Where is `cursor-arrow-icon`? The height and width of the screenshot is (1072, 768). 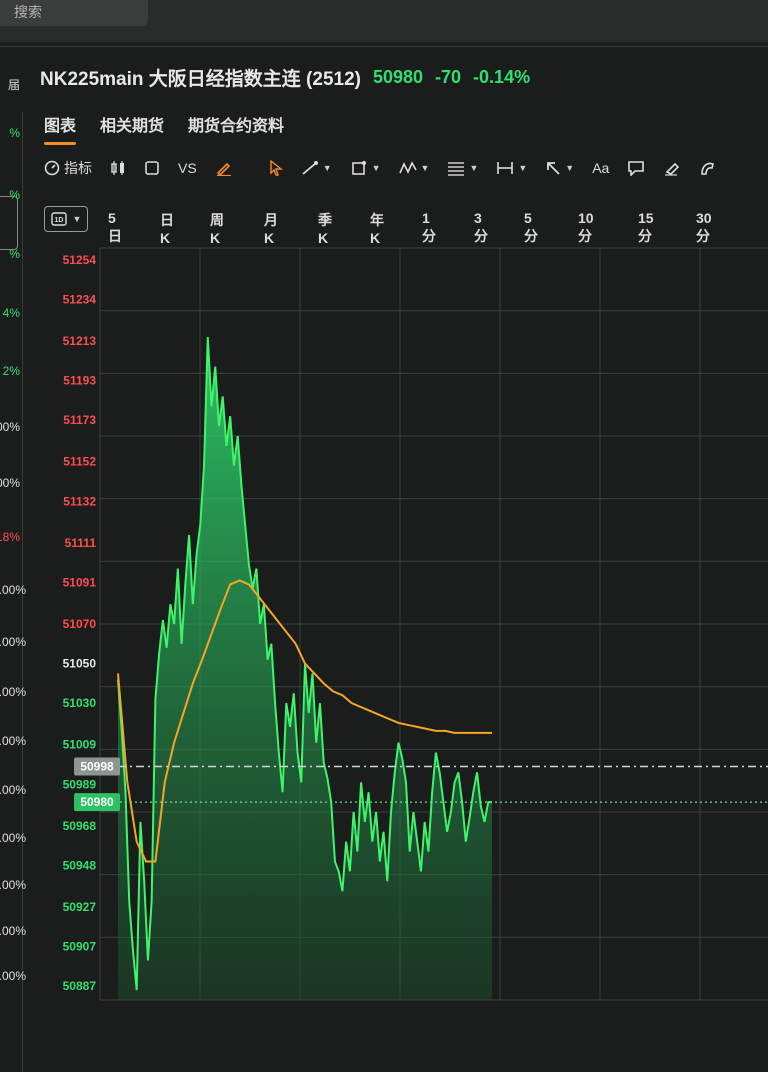
cursor-arrow-icon is located at coordinates (276, 168).